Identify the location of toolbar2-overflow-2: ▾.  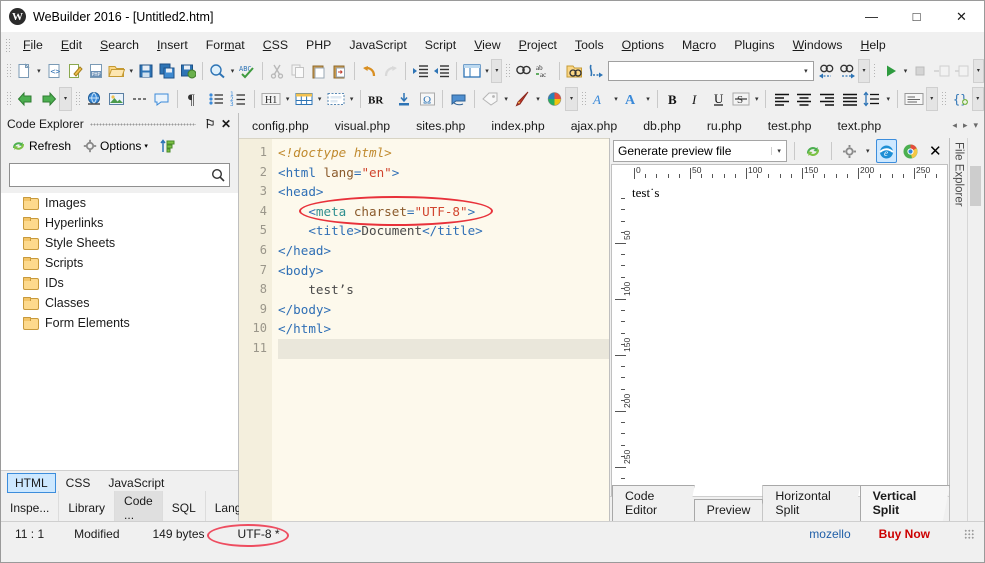
(571, 99).